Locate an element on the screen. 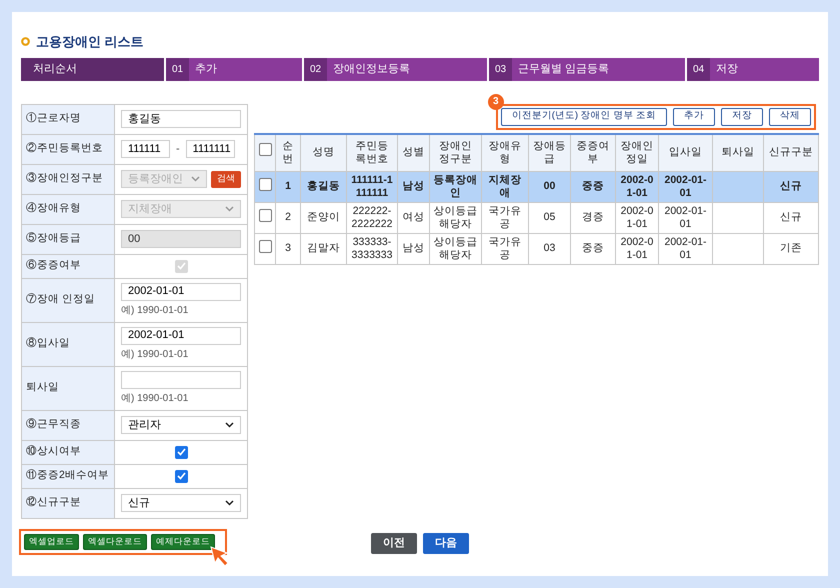 The image size is (840, 588). form-label: ⑦장애 인정일 is located at coordinates (68, 300).